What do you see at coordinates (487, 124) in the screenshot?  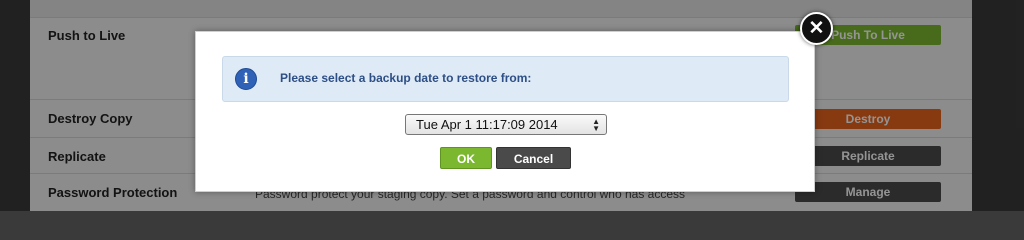 I see `selected-backup-date: Tue Apr 1 11:17:09 2014` at bounding box center [487, 124].